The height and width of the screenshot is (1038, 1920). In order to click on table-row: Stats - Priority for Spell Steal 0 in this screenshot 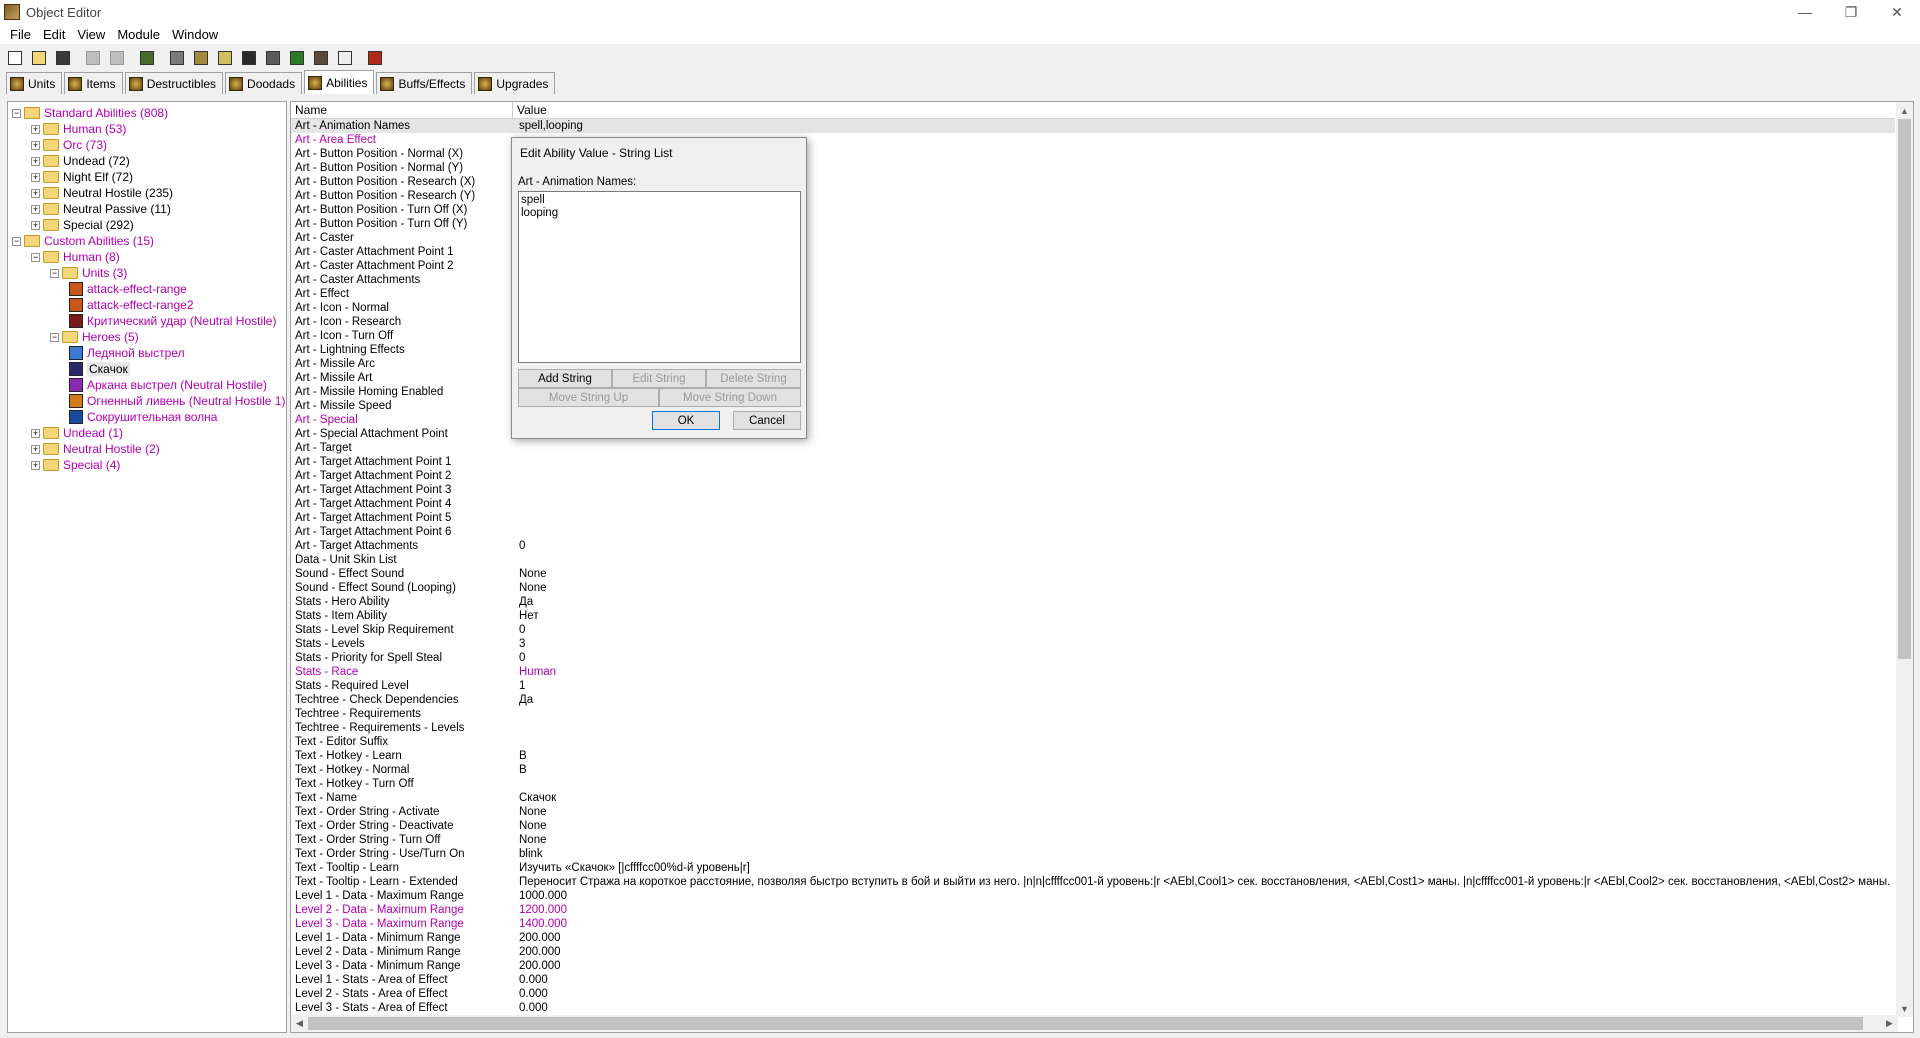, I will do `click(1093, 658)`.